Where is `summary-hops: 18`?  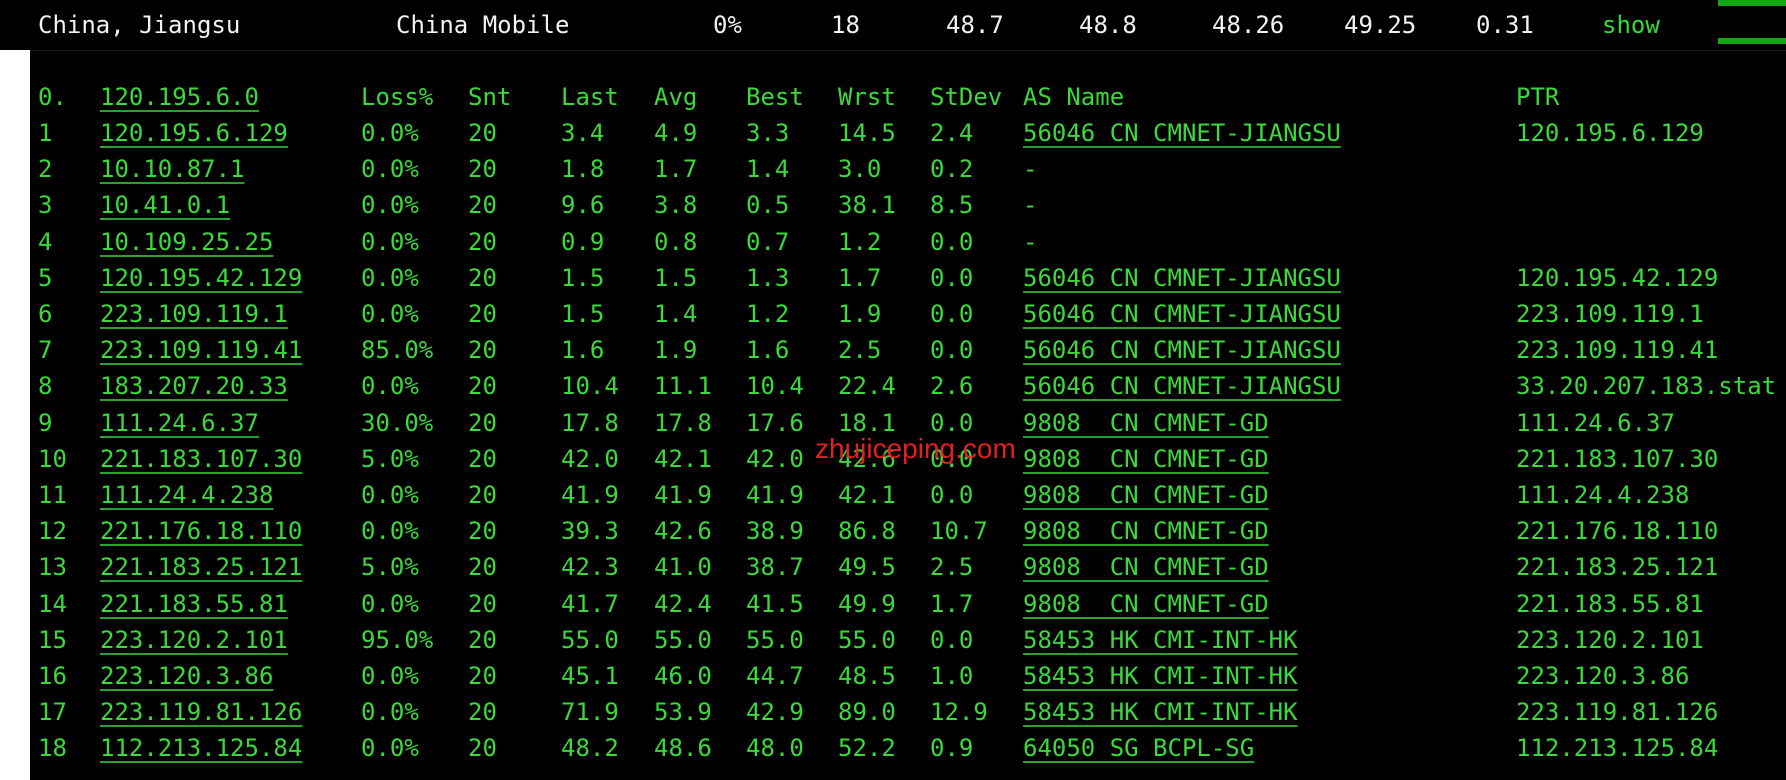
summary-hops: 18 is located at coordinates (845, 25).